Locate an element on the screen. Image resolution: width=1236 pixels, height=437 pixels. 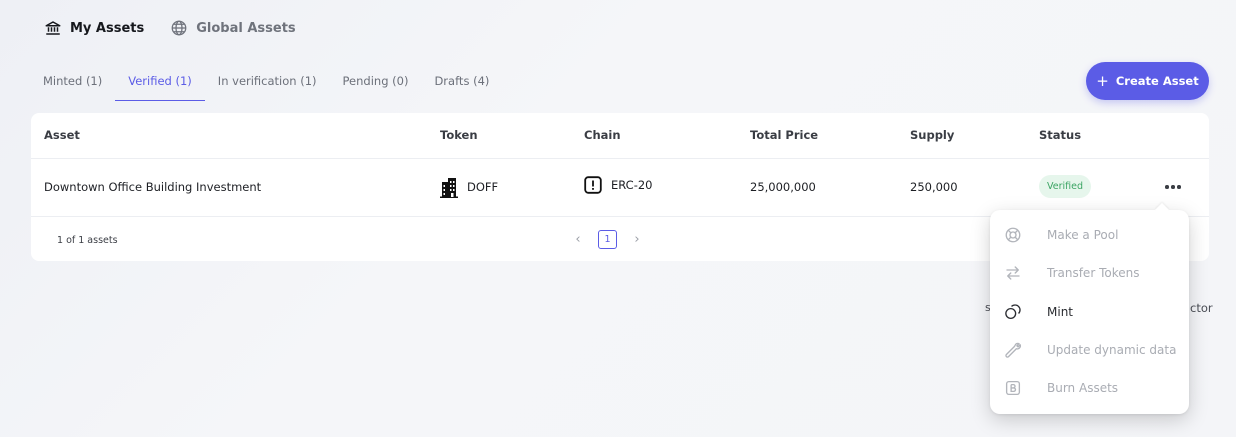
tab-verified: Verified (1) is located at coordinates (160, 81).